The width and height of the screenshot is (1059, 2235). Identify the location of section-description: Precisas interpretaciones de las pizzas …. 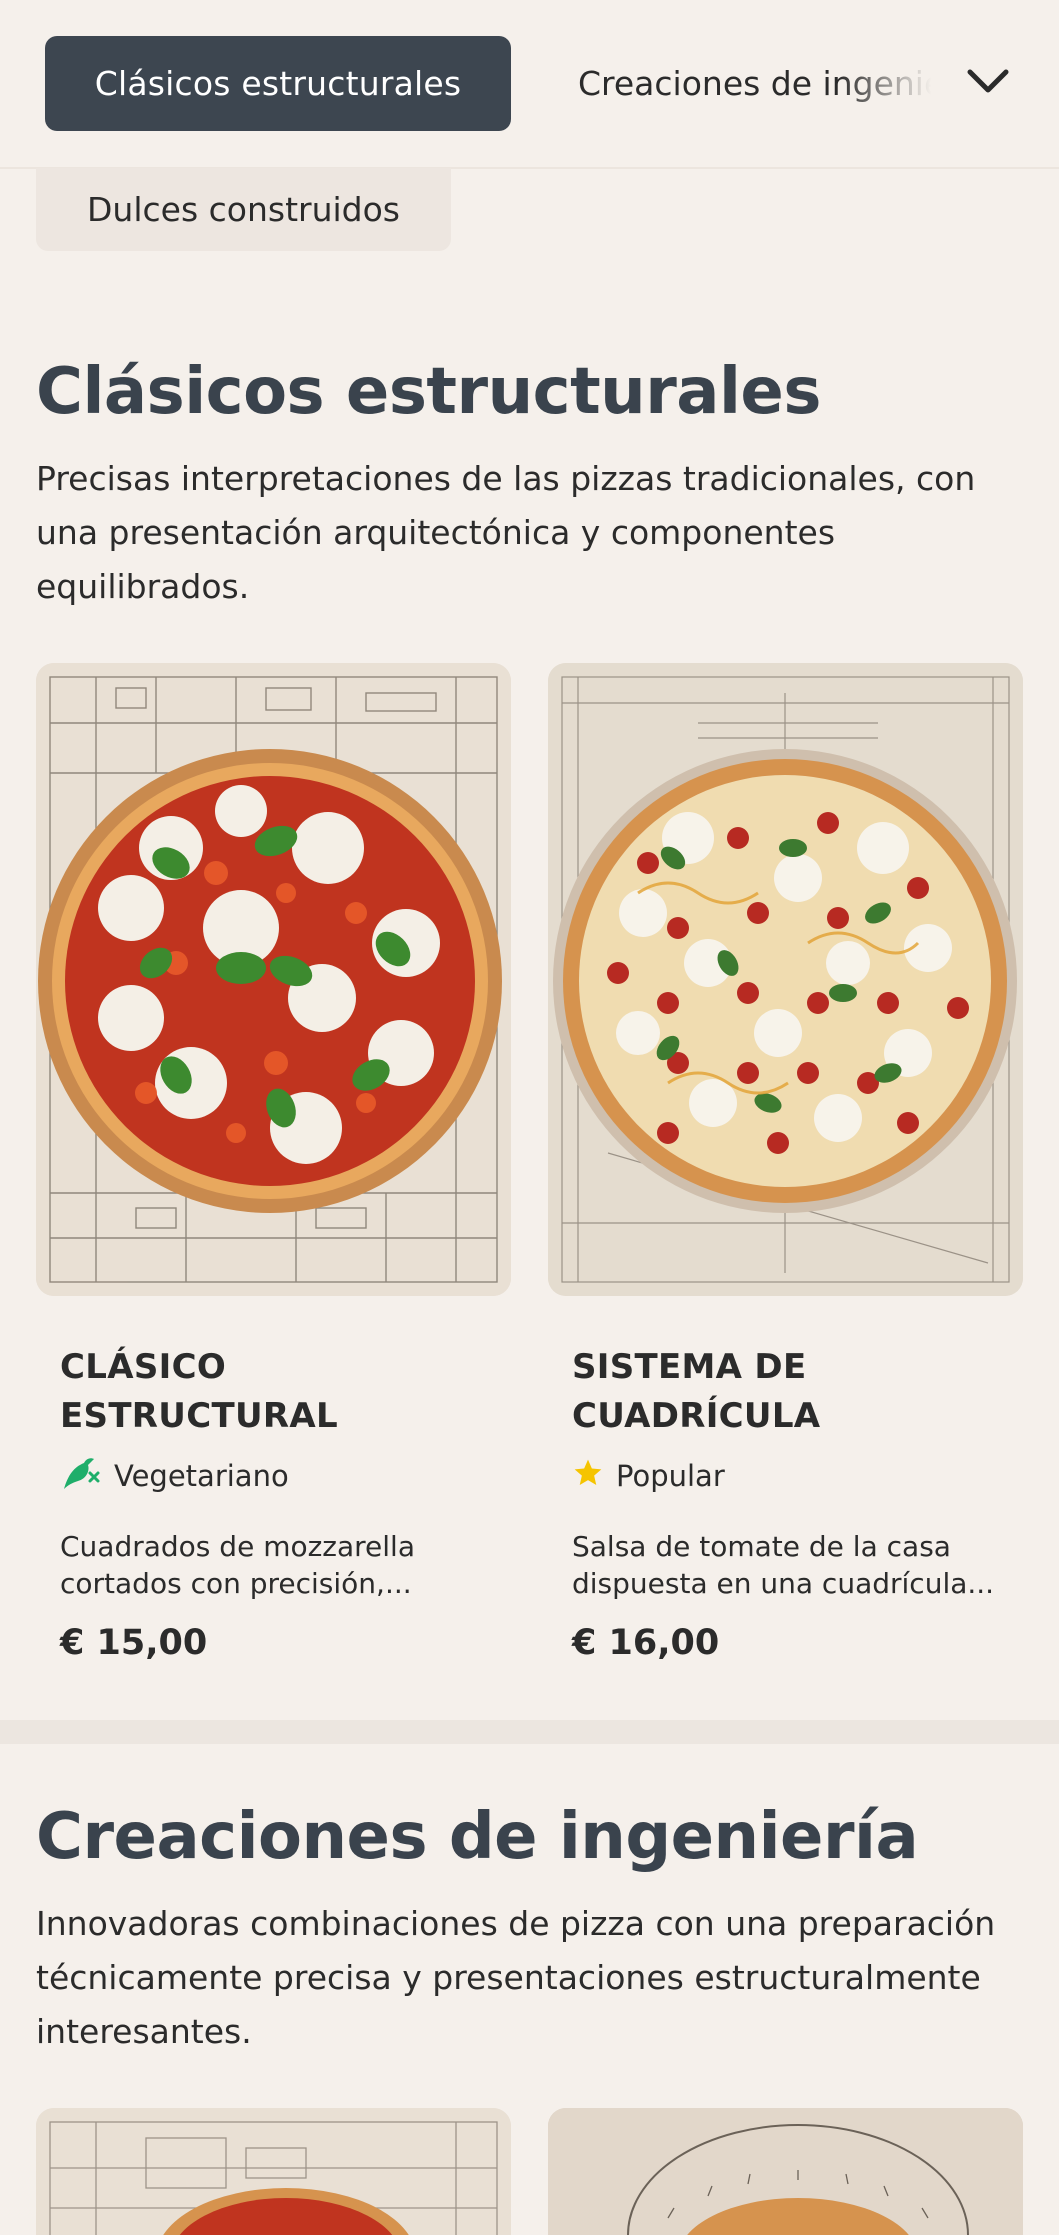
(506, 532).